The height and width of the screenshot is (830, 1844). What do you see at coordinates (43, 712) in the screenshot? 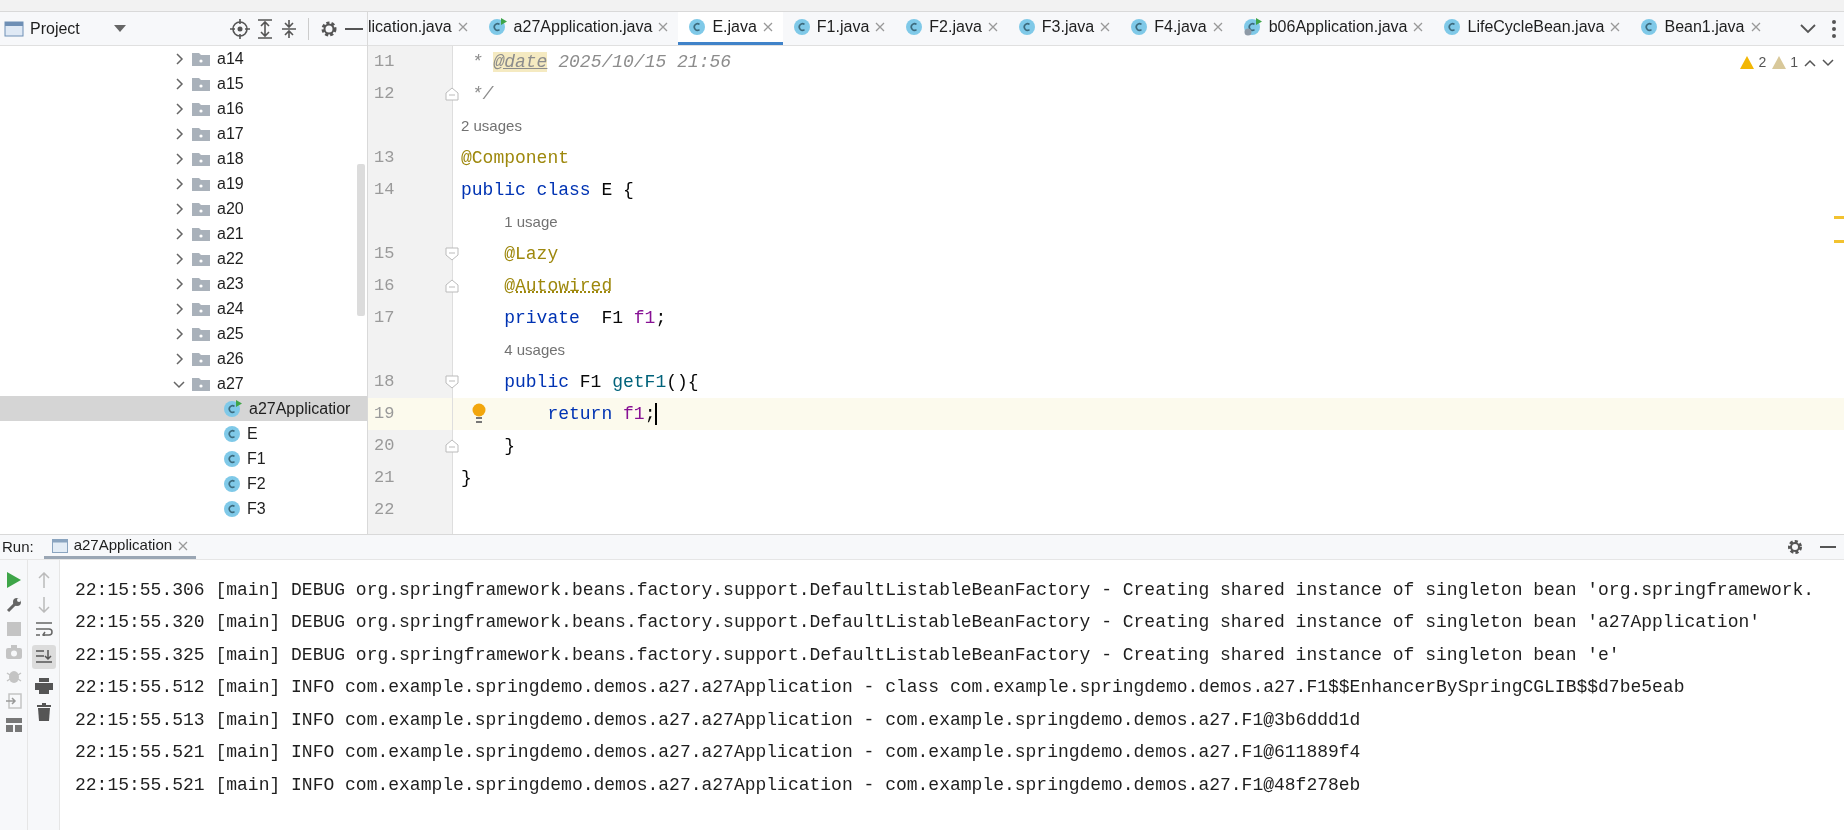
I see `trash-icon` at bounding box center [43, 712].